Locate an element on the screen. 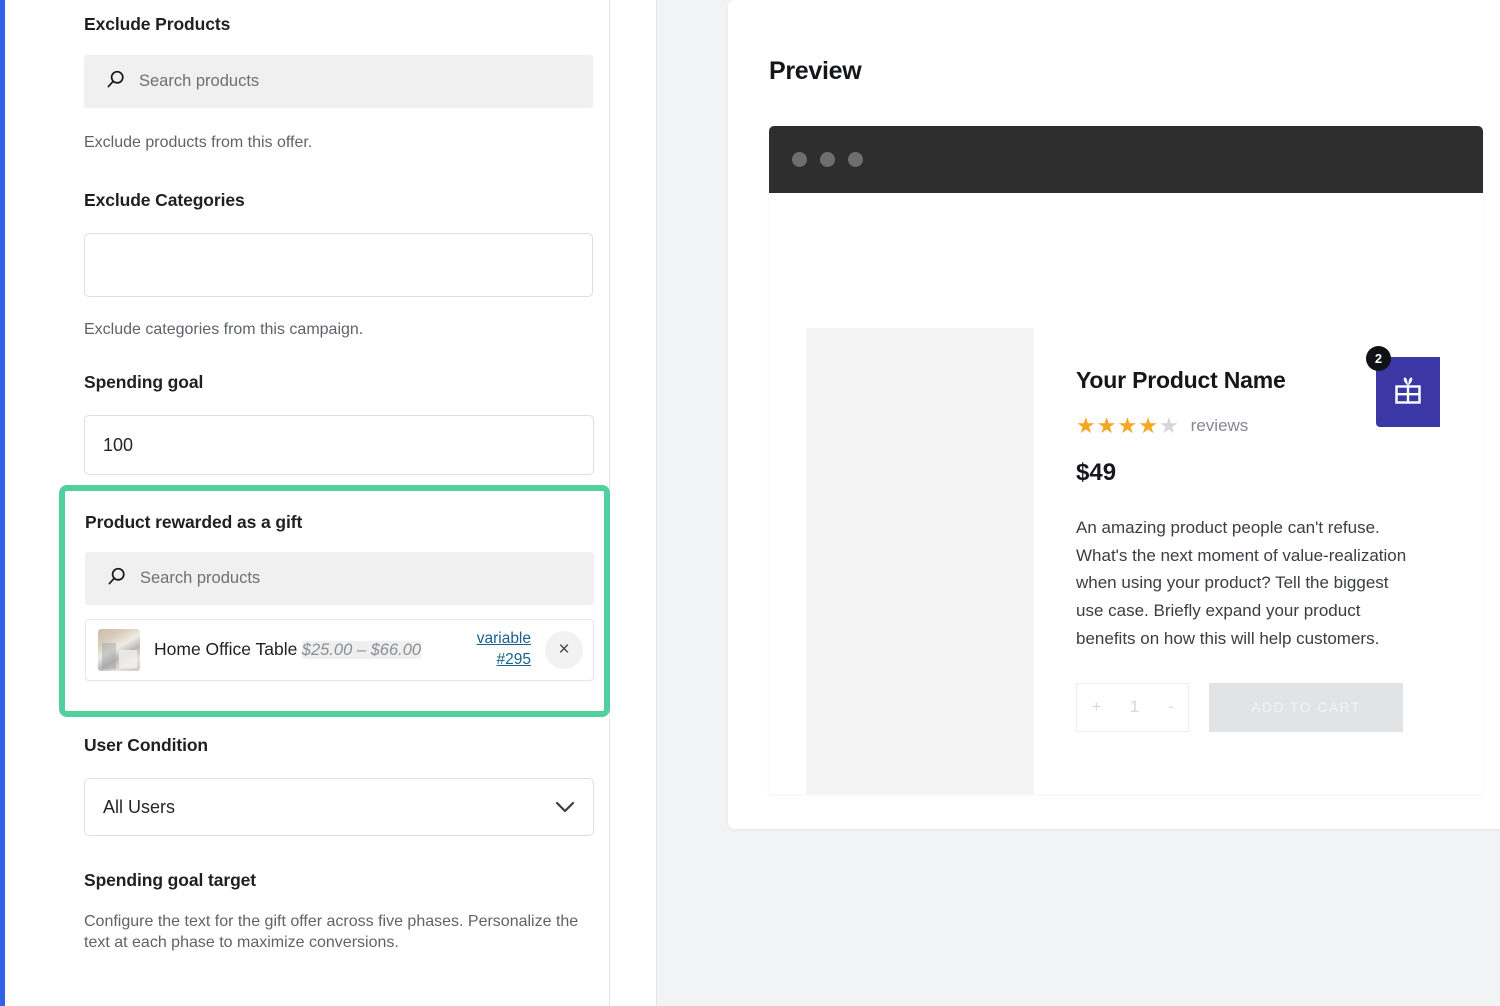 The image size is (1500, 1006). remove-gift-product-button: × is located at coordinates (564, 650).